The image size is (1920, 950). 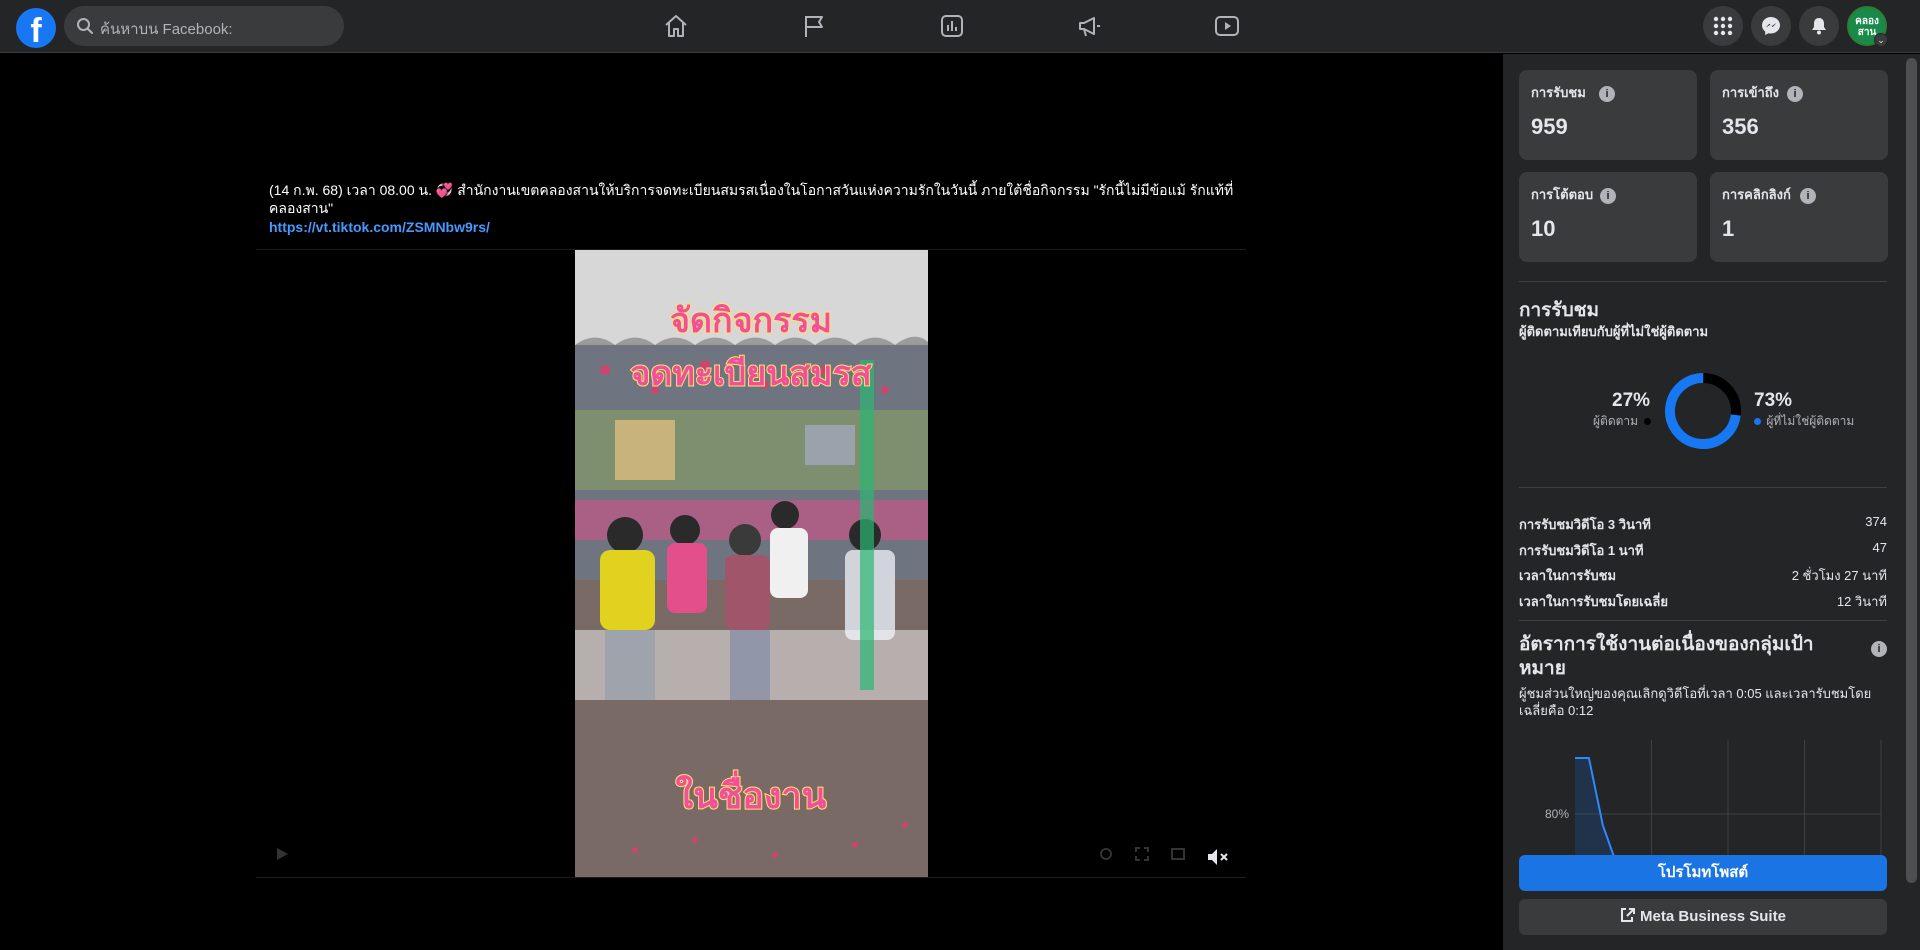 I want to click on metric-label: เวลาในการรับชม, so click(x=1568, y=575).